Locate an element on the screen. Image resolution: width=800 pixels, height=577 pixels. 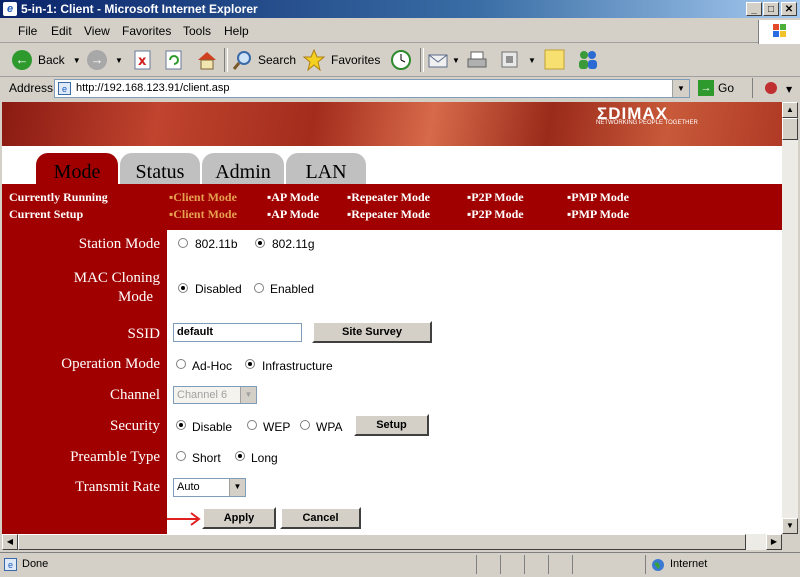
mac-cloning-disabled-radio is located at coordinates (183, 288).